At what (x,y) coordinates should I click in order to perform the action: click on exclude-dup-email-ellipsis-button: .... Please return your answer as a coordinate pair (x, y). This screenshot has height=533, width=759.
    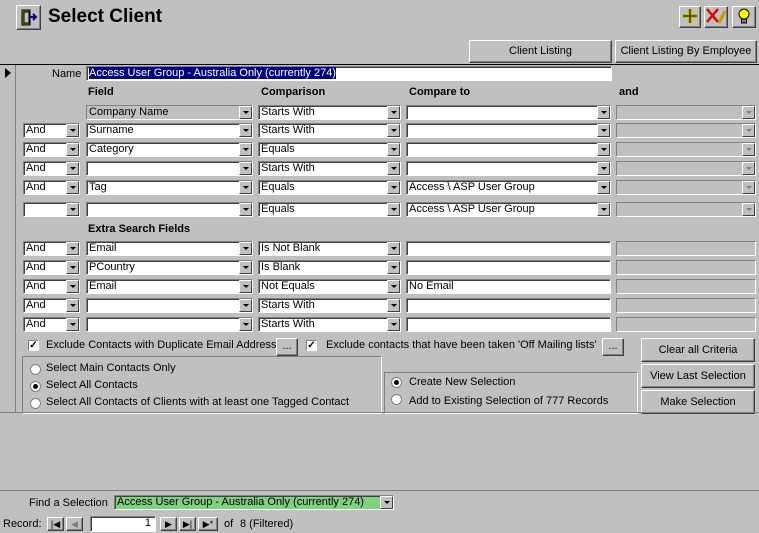
    Looking at the image, I should click on (287, 347).